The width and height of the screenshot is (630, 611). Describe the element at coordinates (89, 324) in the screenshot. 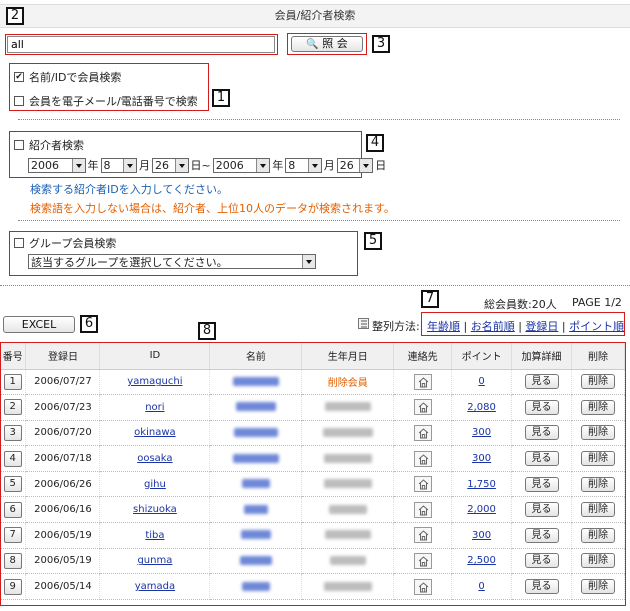

I see `callout-badge-6: 6` at that location.